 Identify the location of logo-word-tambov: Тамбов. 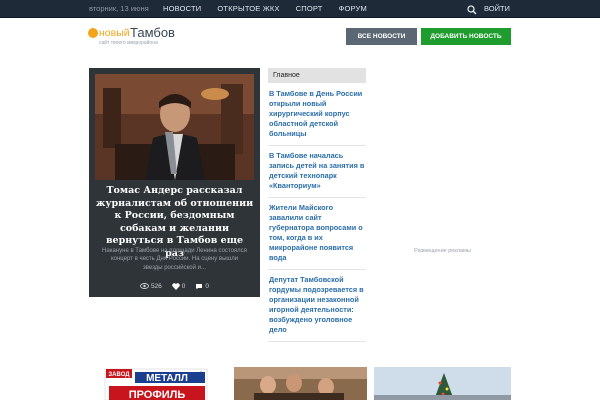
(152, 32).